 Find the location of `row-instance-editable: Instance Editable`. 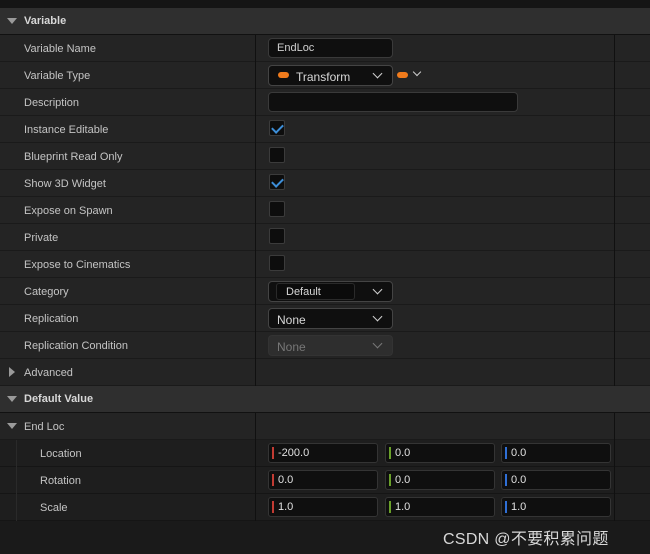

row-instance-editable: Instance Editable is located at coordinates (325, 129).